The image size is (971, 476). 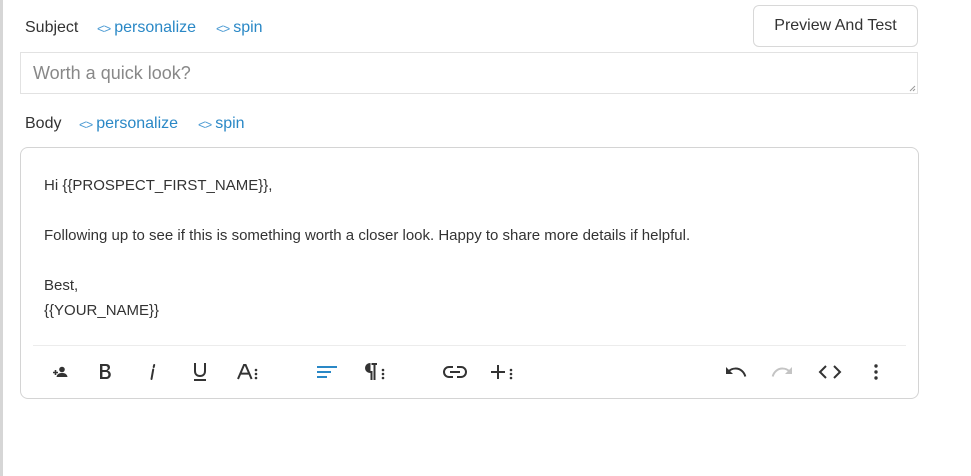 I want to click on body-line: Best,, so click(x=61, y=285).